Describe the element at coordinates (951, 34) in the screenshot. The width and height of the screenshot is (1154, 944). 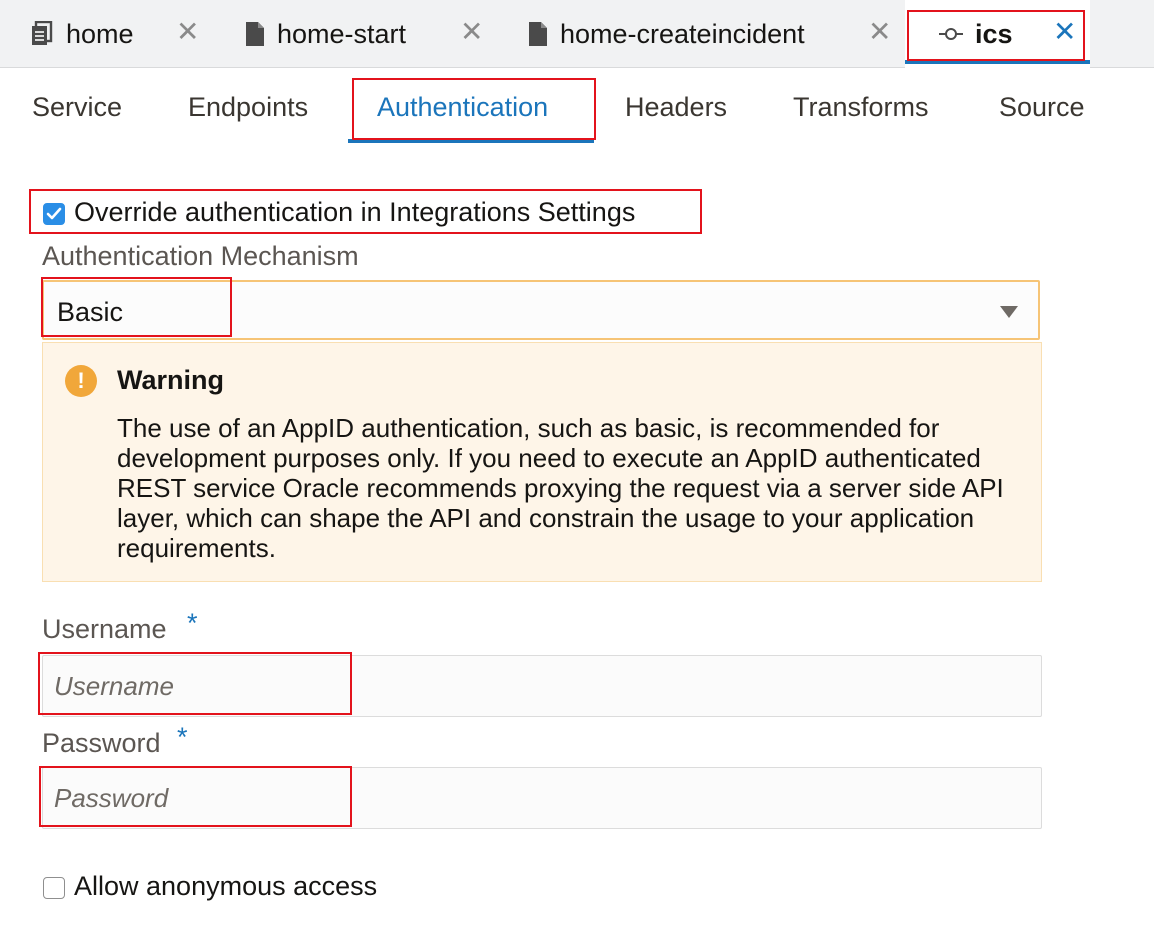
I see `service-connection-icon` at that location.